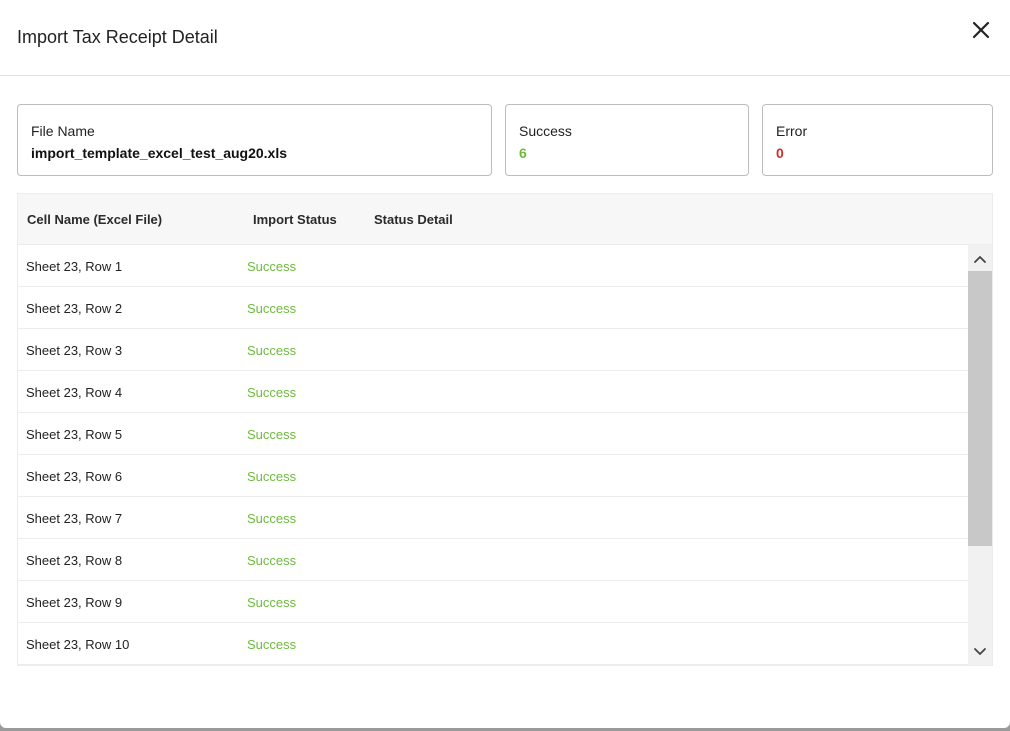 The width and height of the screenshot is (1010, 731). Describe the element at coordinates (95, 219) in the screenshot. I see `column-header-cell-name: Cell Name (Excel File)` at that location.